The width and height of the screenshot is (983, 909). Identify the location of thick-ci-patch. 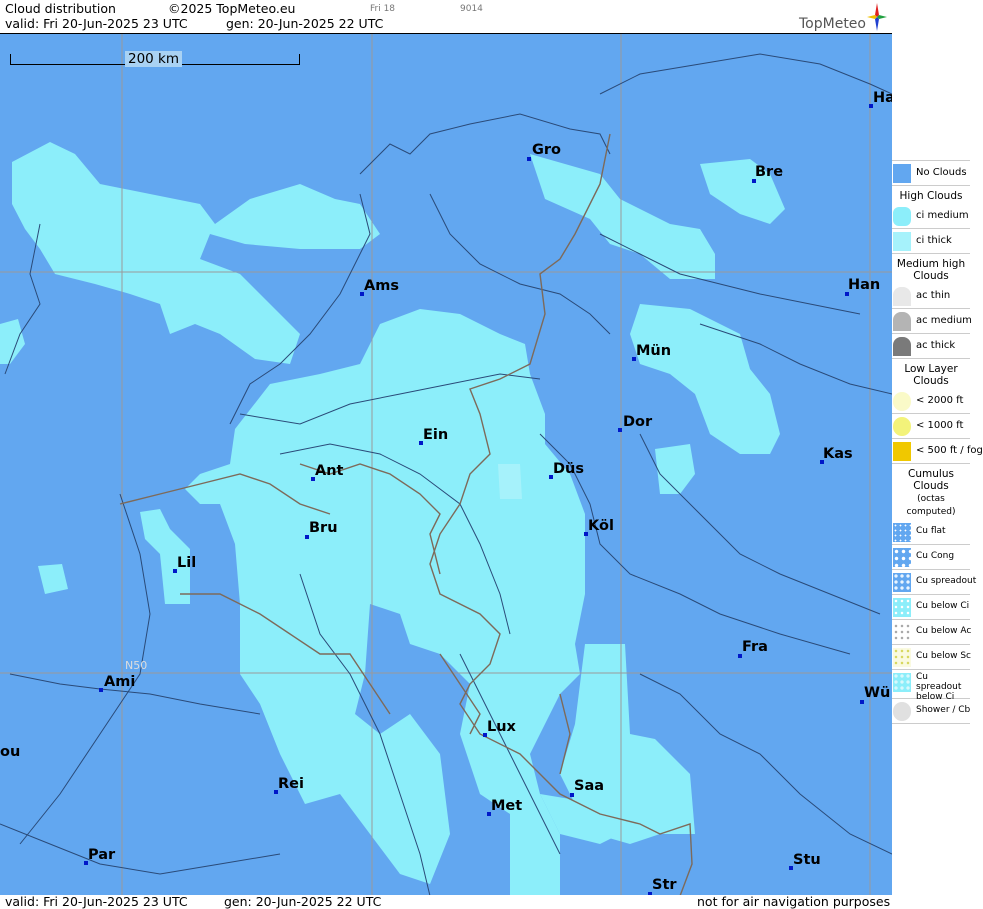
(510, 481).